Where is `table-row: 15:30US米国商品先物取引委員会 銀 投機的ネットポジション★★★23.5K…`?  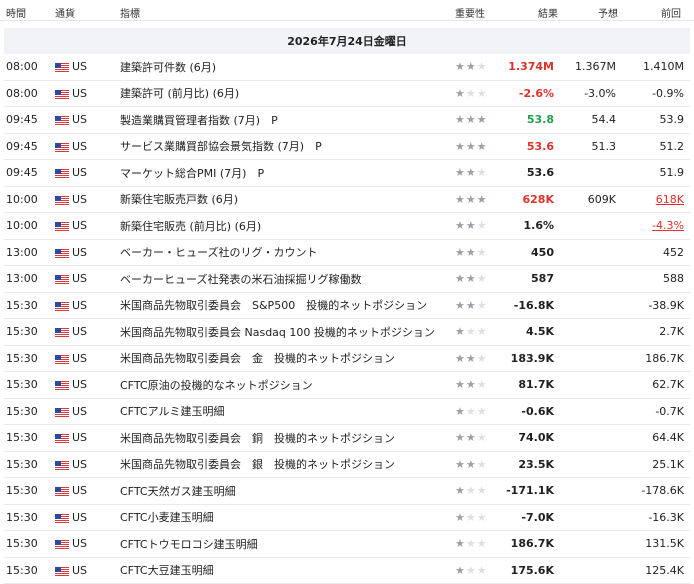 table-row: 15:30US米国商品先物取引委員会 銀 投機的ネットポジション★★★23.5K… is located at coordinates (347, 465).